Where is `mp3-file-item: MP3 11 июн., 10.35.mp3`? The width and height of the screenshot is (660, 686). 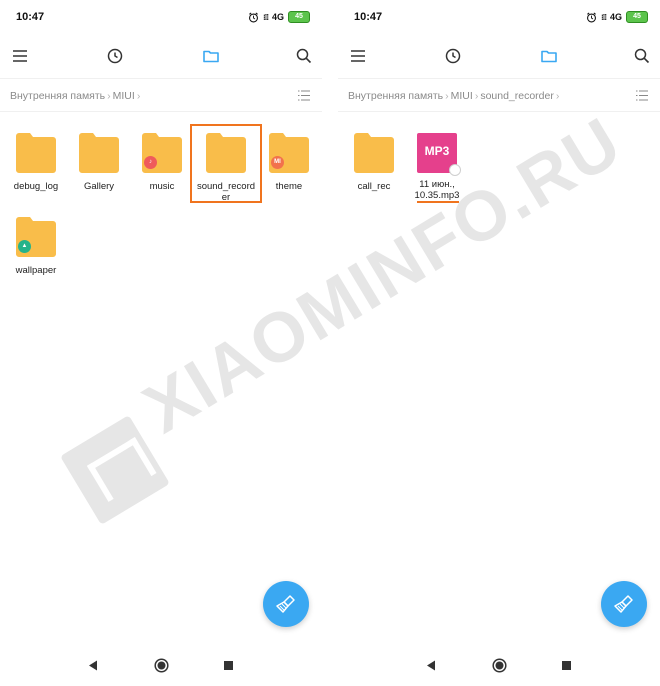
mp3-file-item: MP3 11 июн., 10.35.mp3 is located at coordinates (437, 175).